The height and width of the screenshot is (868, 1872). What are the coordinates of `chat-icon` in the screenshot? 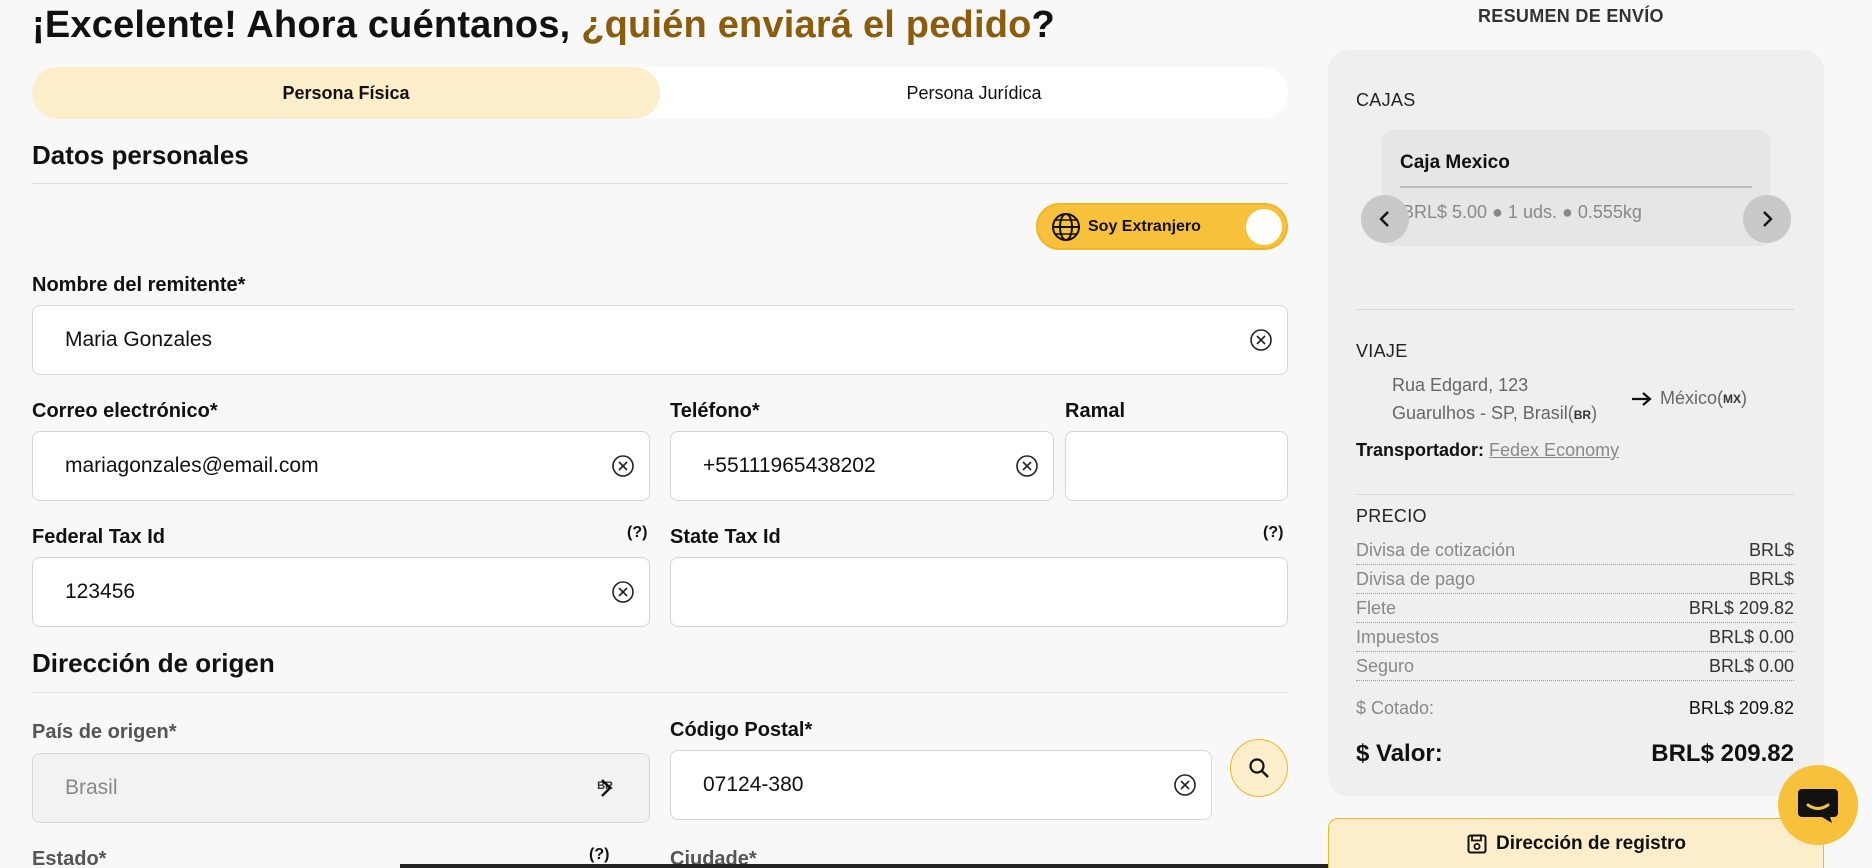 It's located at (1818, 806).